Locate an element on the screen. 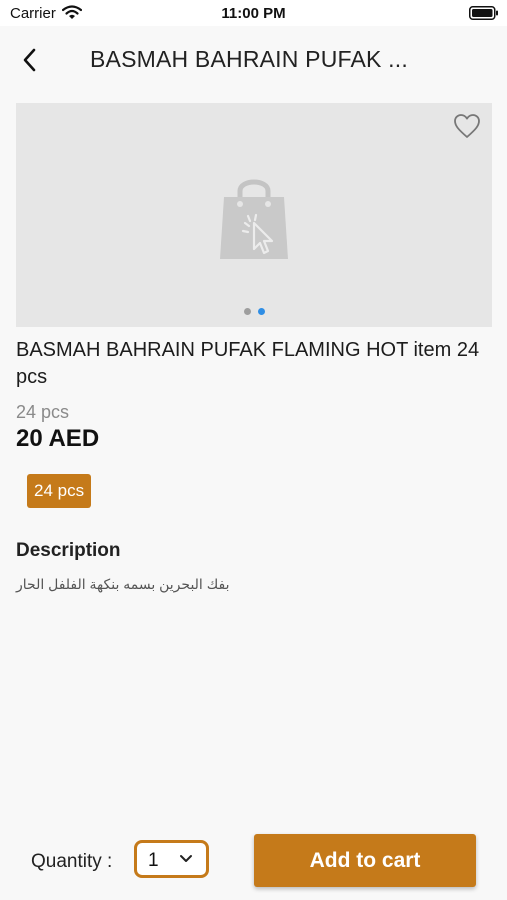  carousel-dot is located at coordinates (247, 311).